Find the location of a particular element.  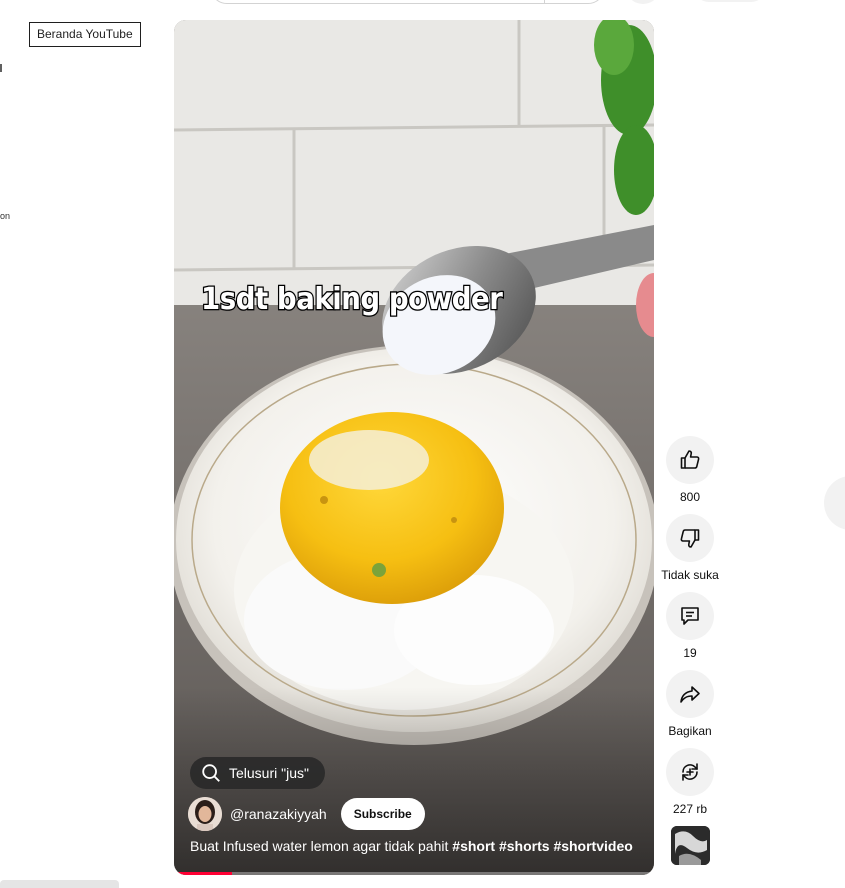

sidebar-fragment-label: on is located at coordinates (5, 216).